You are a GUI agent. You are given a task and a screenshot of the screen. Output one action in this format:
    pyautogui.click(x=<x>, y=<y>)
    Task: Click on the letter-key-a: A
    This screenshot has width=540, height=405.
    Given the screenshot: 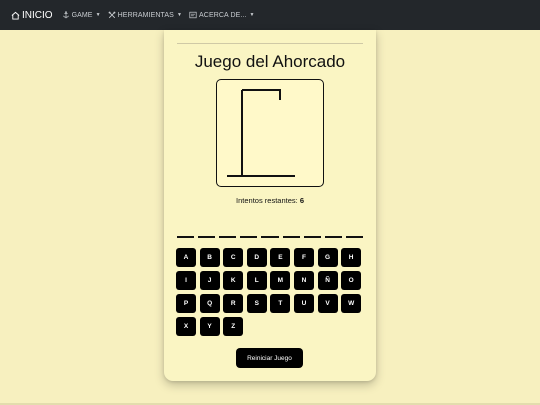 What is the action you would take?
    pyautogui.click(x=186, y=257)
    